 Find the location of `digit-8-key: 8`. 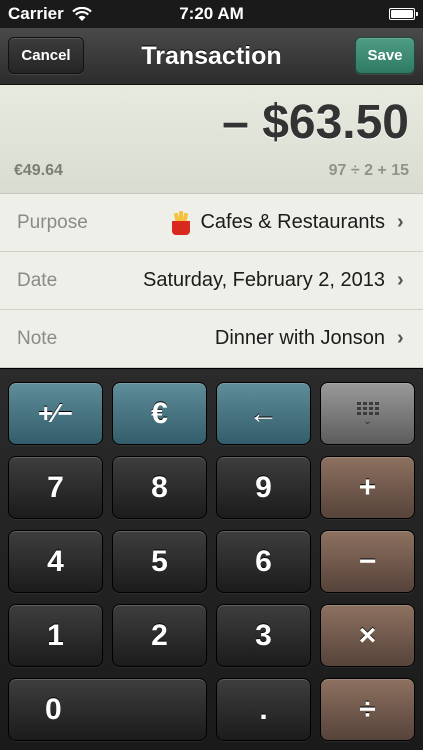

digit-8-key: 8 is located at coordinates (159, 487).